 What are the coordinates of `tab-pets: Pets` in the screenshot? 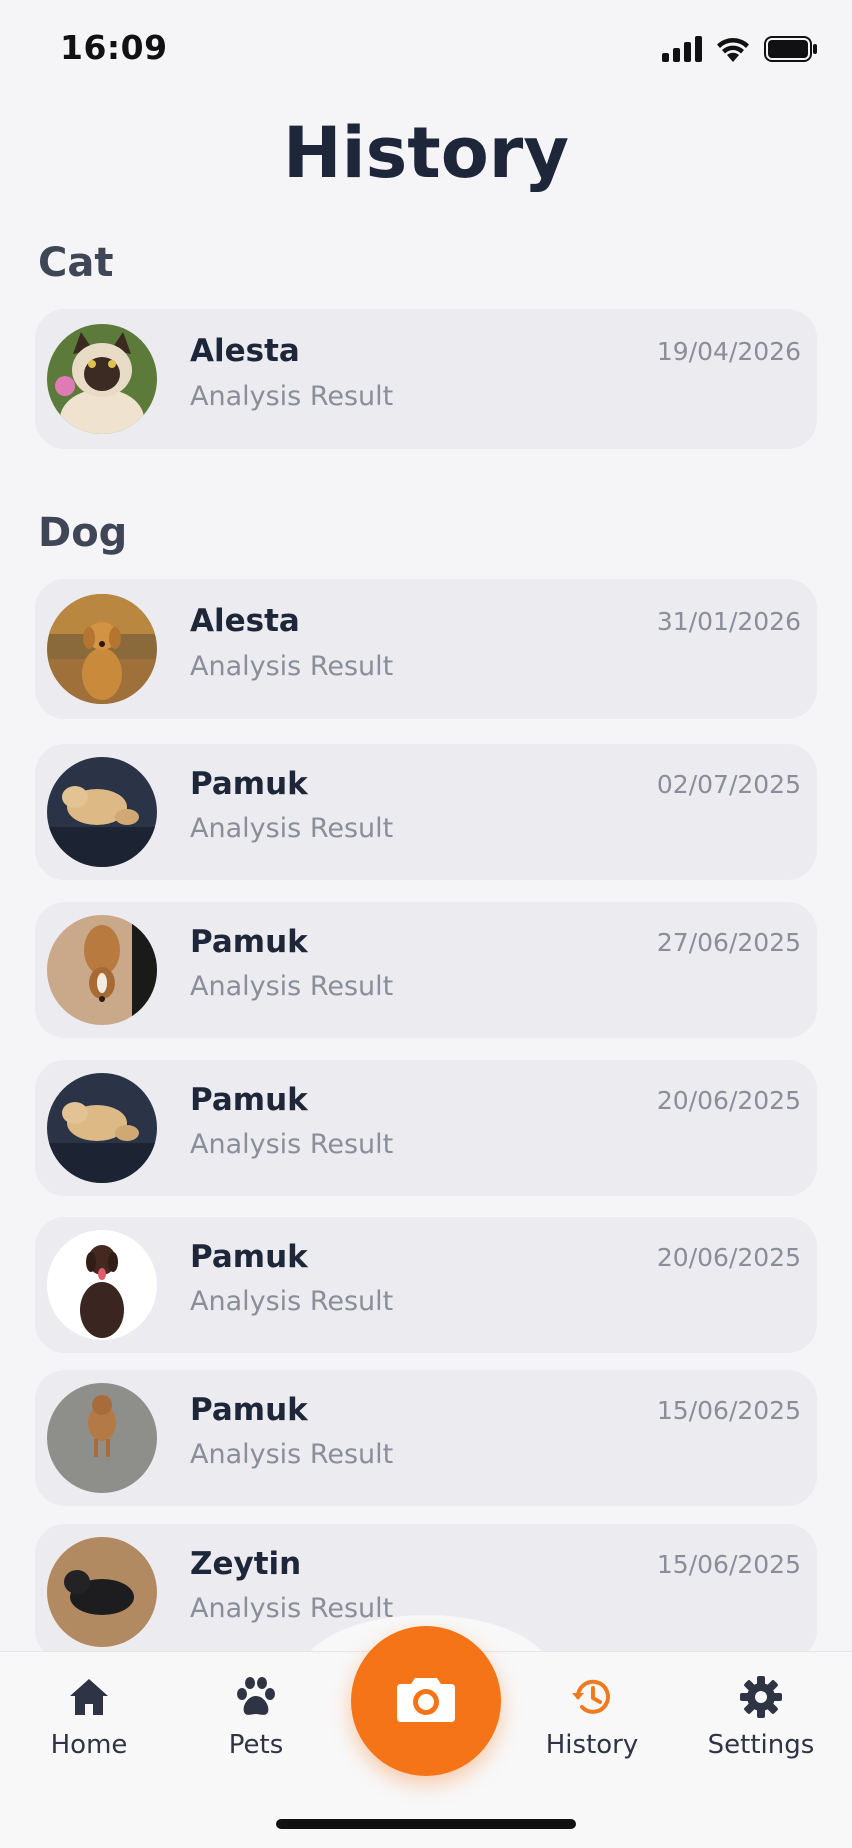 It's located at (256, 1722).